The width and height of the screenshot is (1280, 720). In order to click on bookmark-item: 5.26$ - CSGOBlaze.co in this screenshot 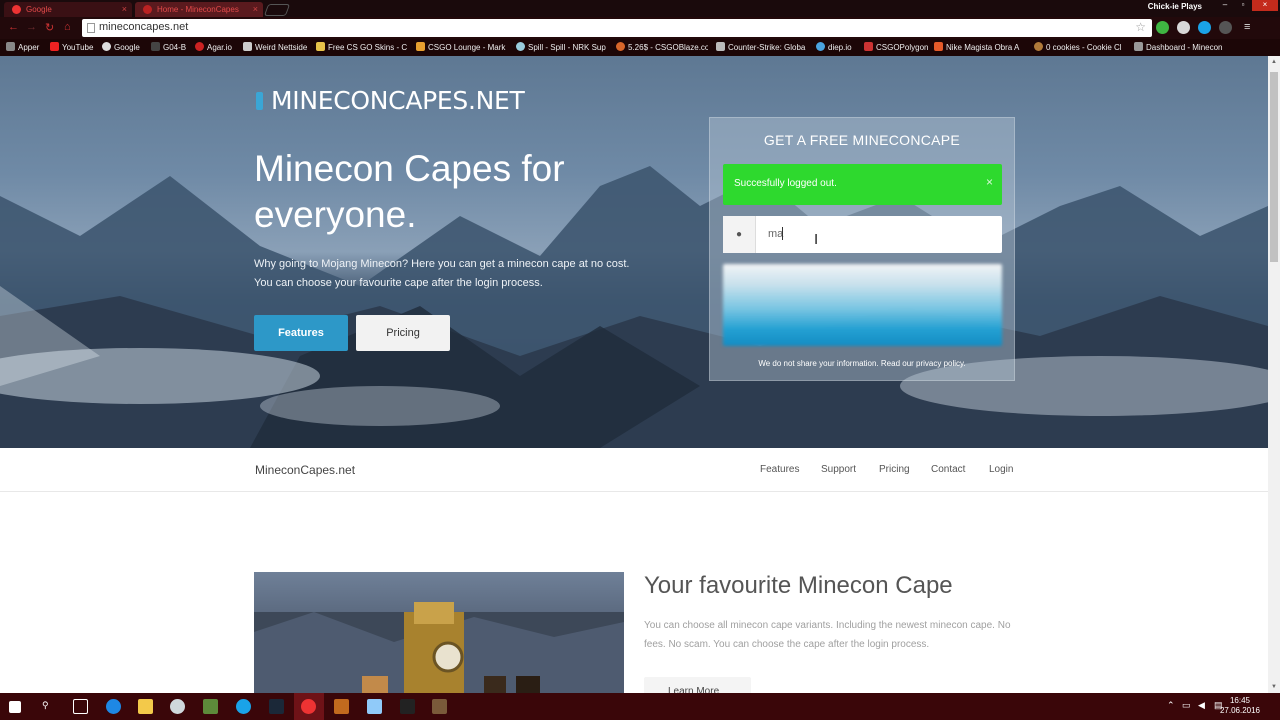, I will do `click(662, 47)`.